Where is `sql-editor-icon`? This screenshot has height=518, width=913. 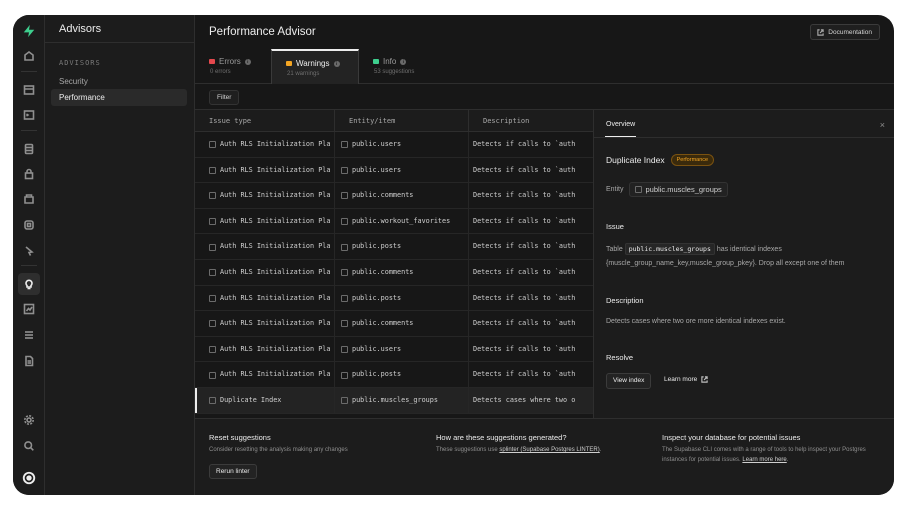
sql-editor-icon is located at coordinates (29, 115).